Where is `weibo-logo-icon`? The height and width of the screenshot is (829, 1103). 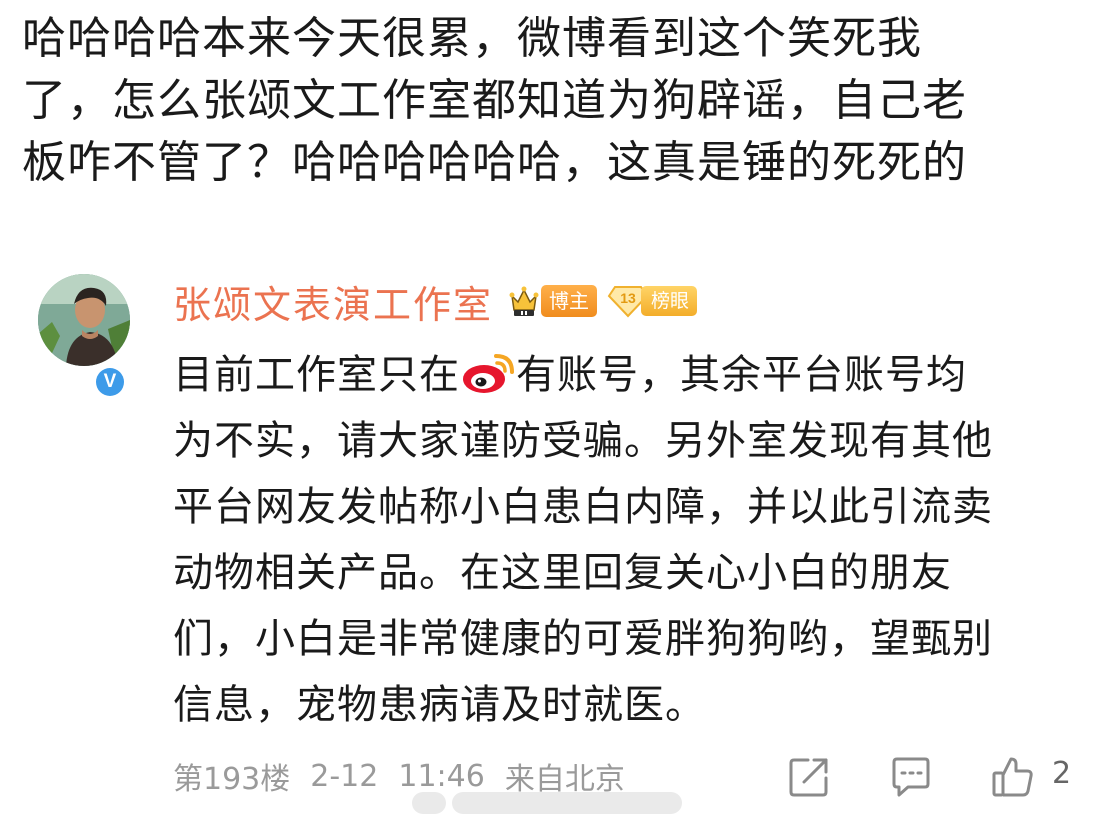
weibo-logo-icon is located at coordinates (488, 374).